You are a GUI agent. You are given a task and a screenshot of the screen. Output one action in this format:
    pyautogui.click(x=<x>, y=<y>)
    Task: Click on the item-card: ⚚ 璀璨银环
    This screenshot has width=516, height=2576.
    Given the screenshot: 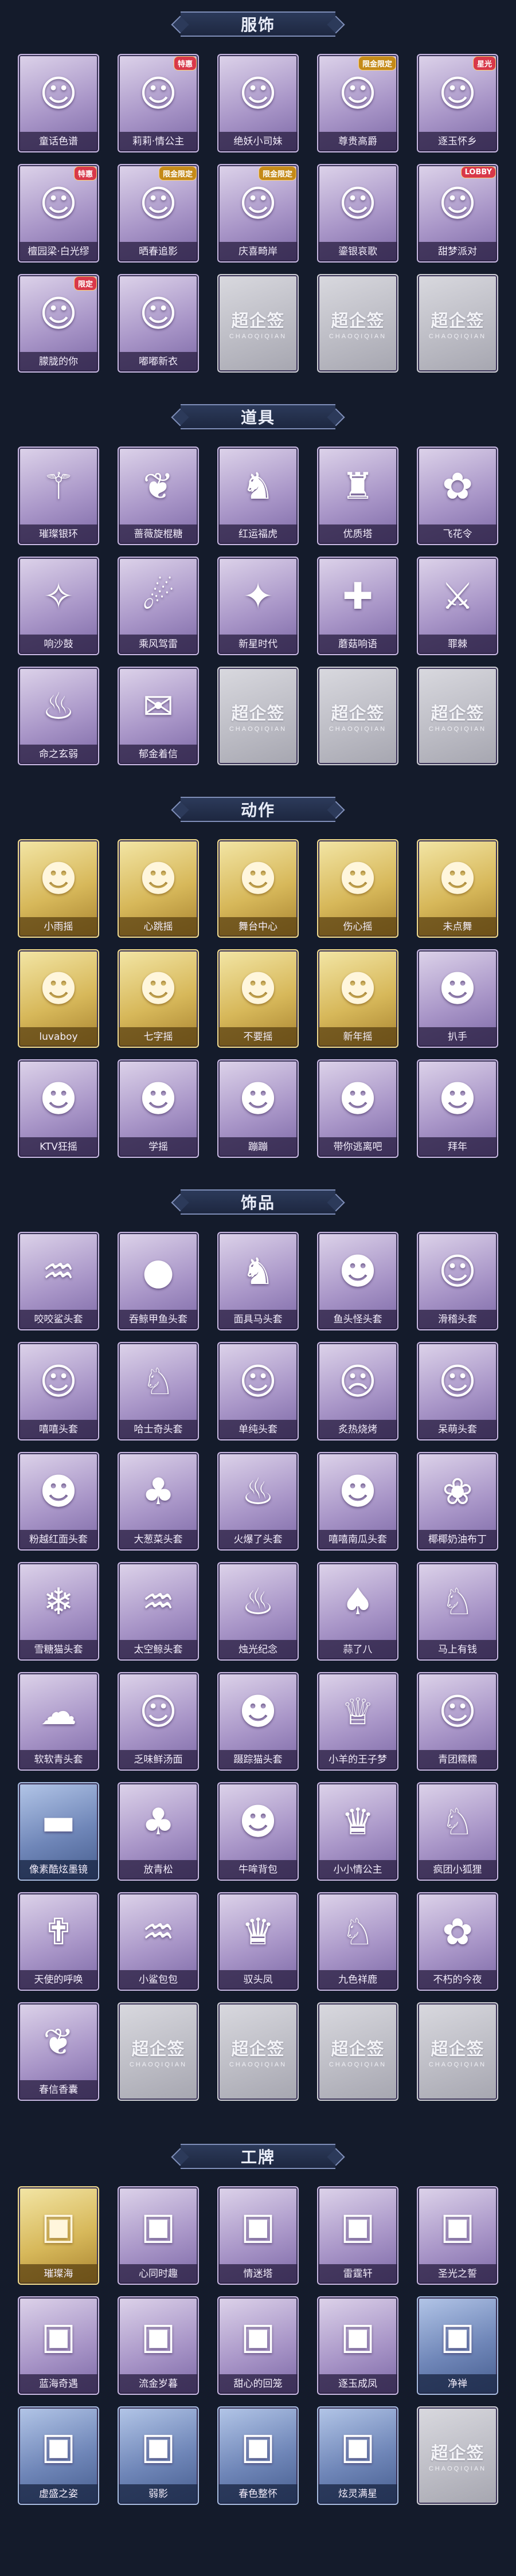 What is the action you would take?
    pyautogui.click(x=59, y=496)
    